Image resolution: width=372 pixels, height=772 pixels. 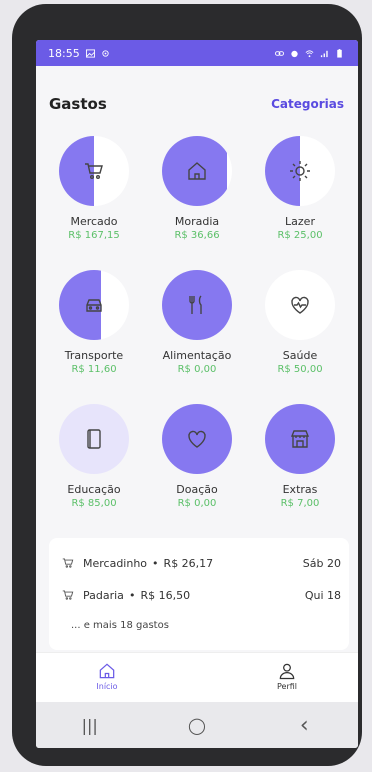 What do you see at coordinates (197, 677) in the screenshot?
I see `bottom-tab-bar: Início Perfil` at bounding box center [197, 677].